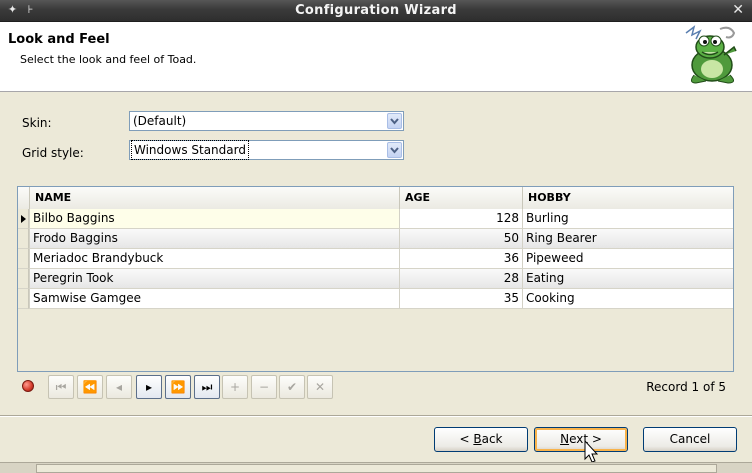 The width and height of the screenshot is (752, 473). Describe the element at coordinates (460, 279) in the screenshot. I see `cell-age: 28` at that location.